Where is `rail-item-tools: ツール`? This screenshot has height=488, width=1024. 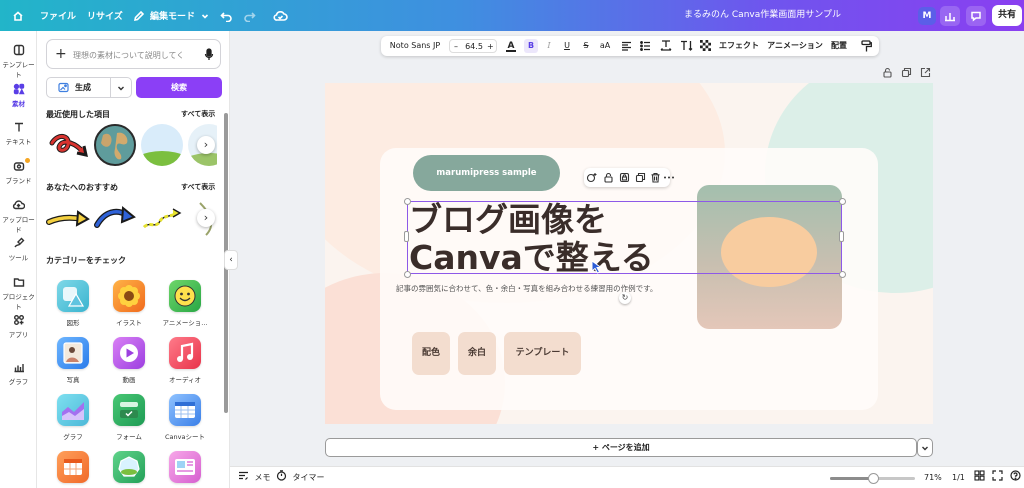 rail-item-tools: ツール is located at coordinates (18, 249).